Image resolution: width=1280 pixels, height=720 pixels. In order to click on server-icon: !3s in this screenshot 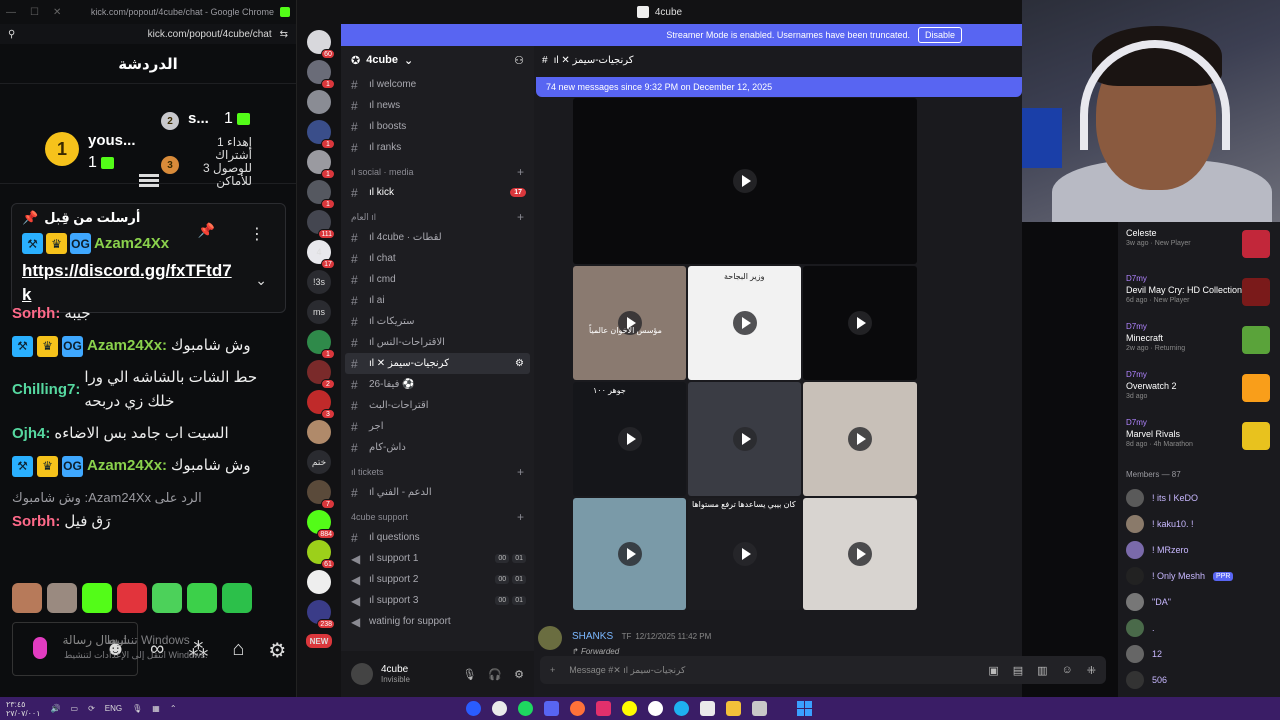, I will do `click(319, 282)`.